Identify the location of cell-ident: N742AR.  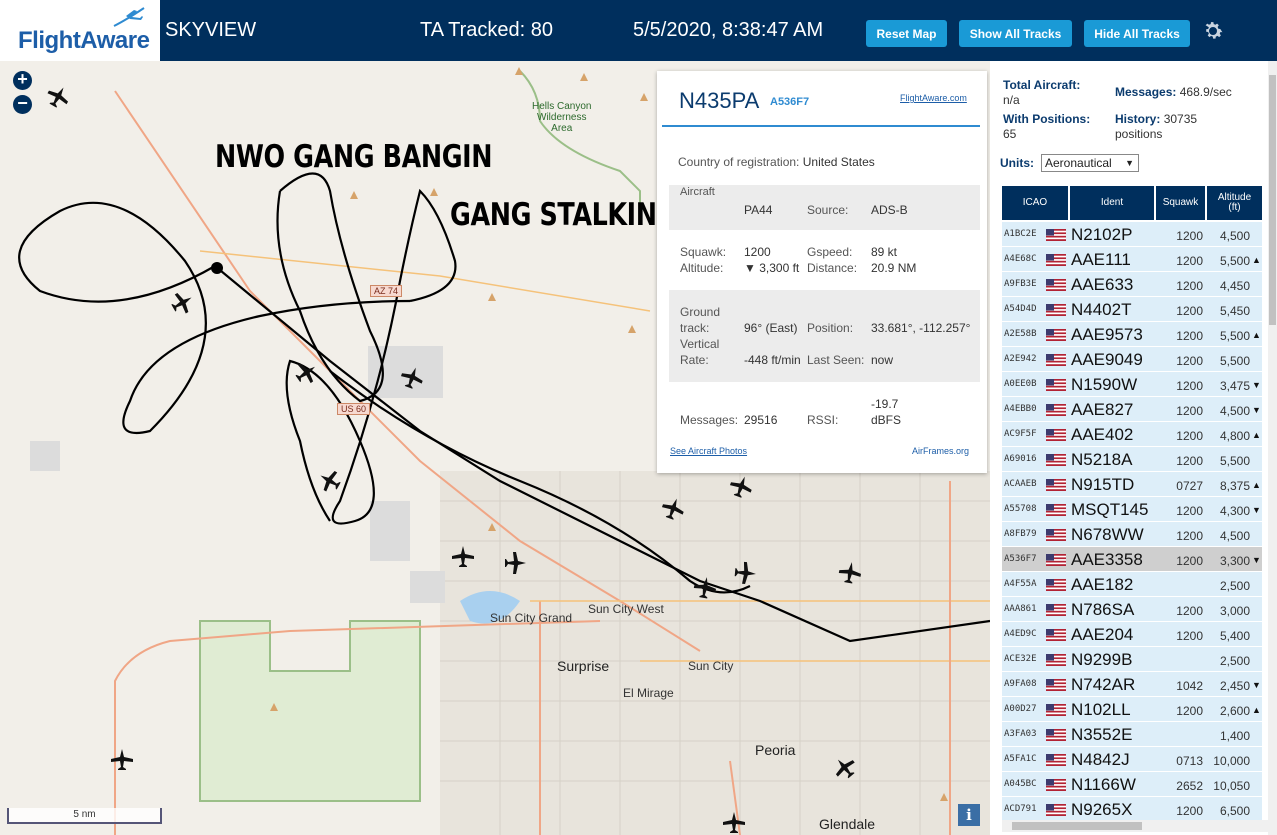
(1103, 684).